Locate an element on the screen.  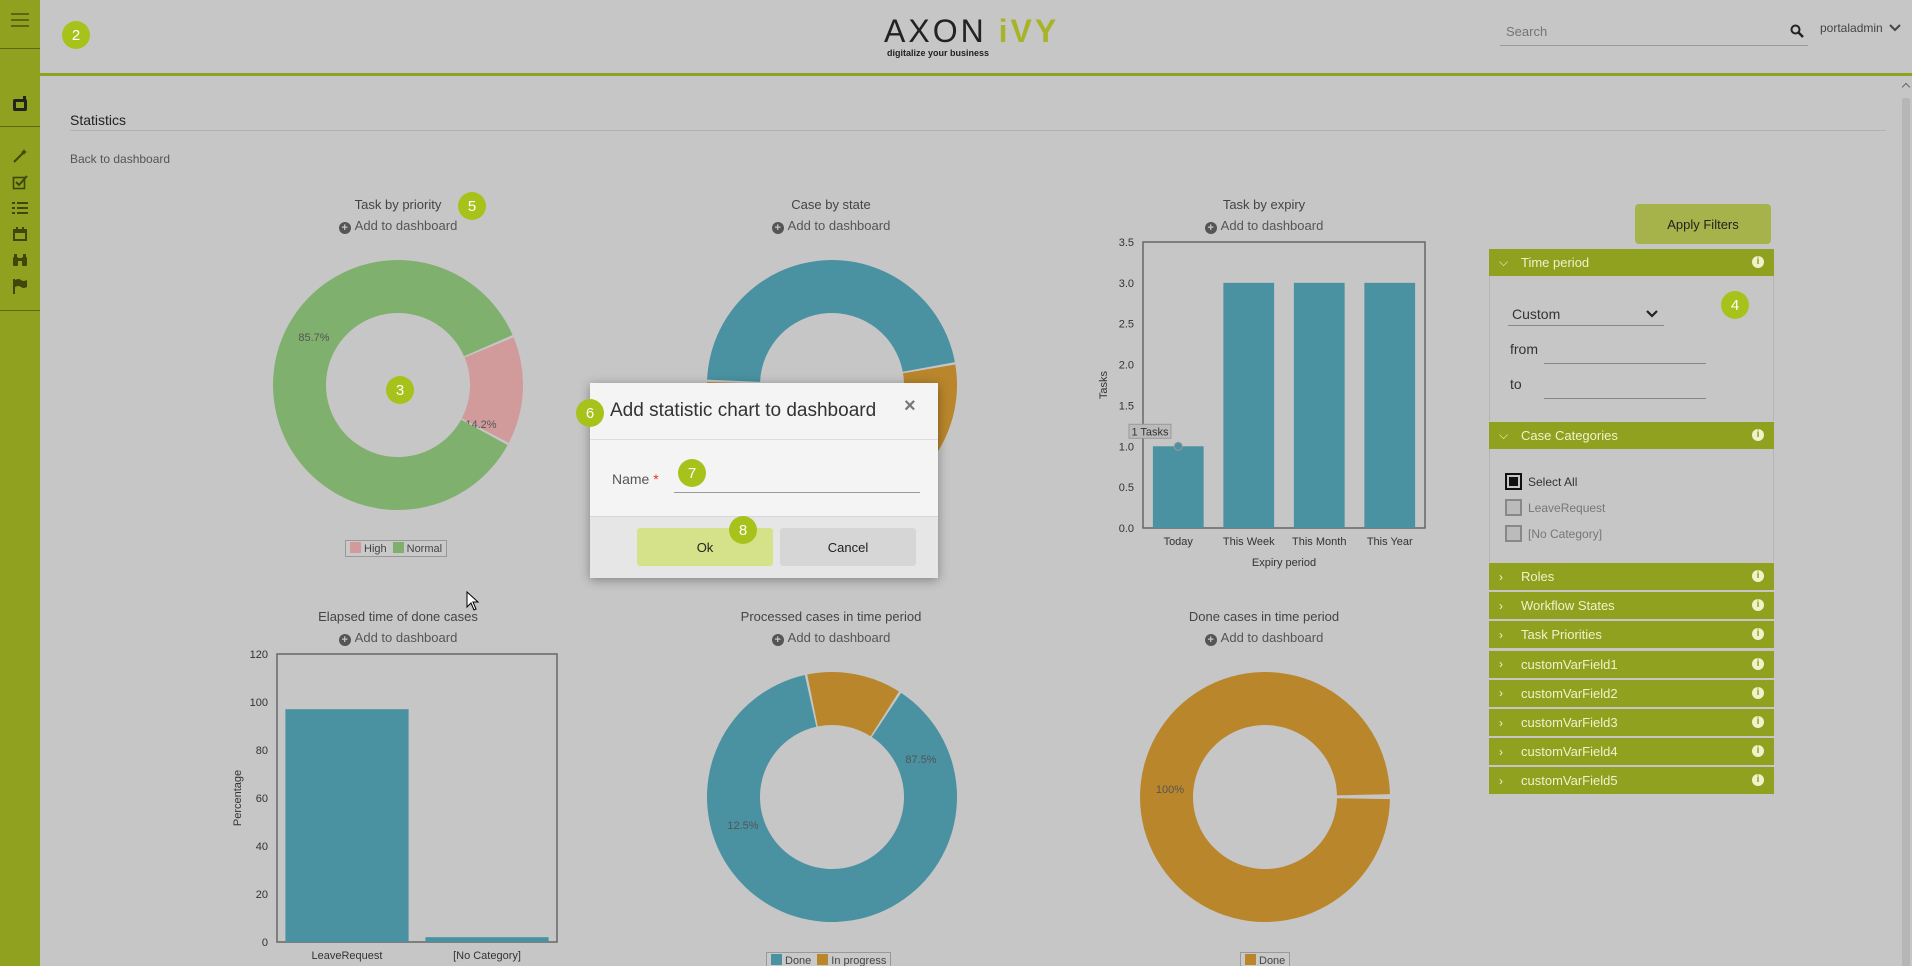
step-badge: 7 is located at coordinates (692, 473).